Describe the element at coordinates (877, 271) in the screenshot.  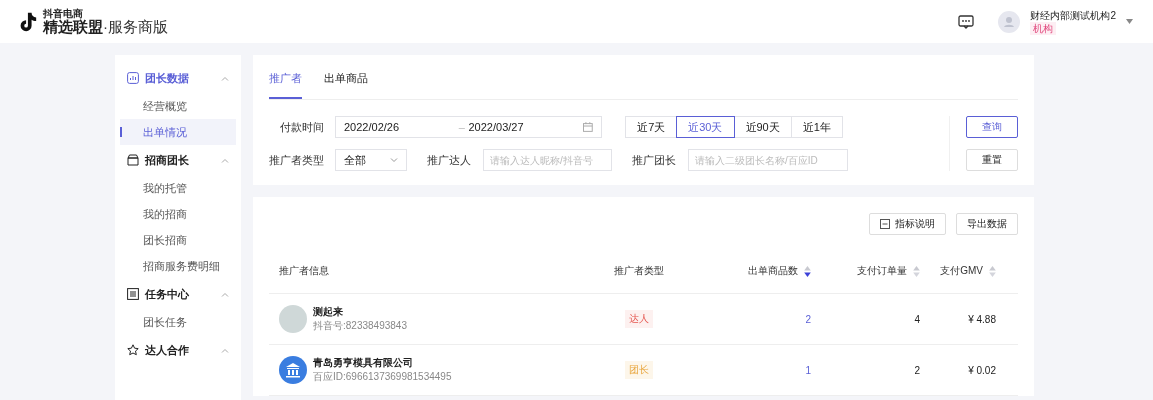
I see `column-header: 支付订单量` at that location.